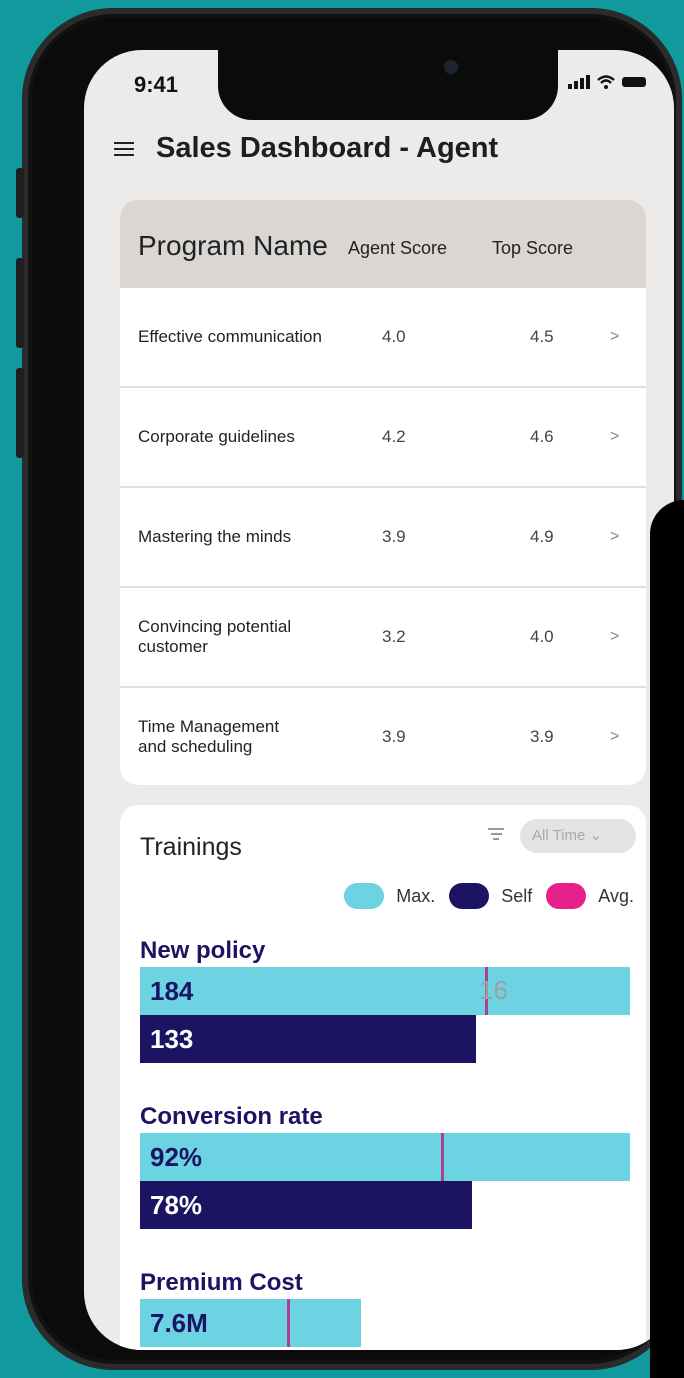  I want to click on table-header: Program Name Agent Score Top Score, so click(383, 244).